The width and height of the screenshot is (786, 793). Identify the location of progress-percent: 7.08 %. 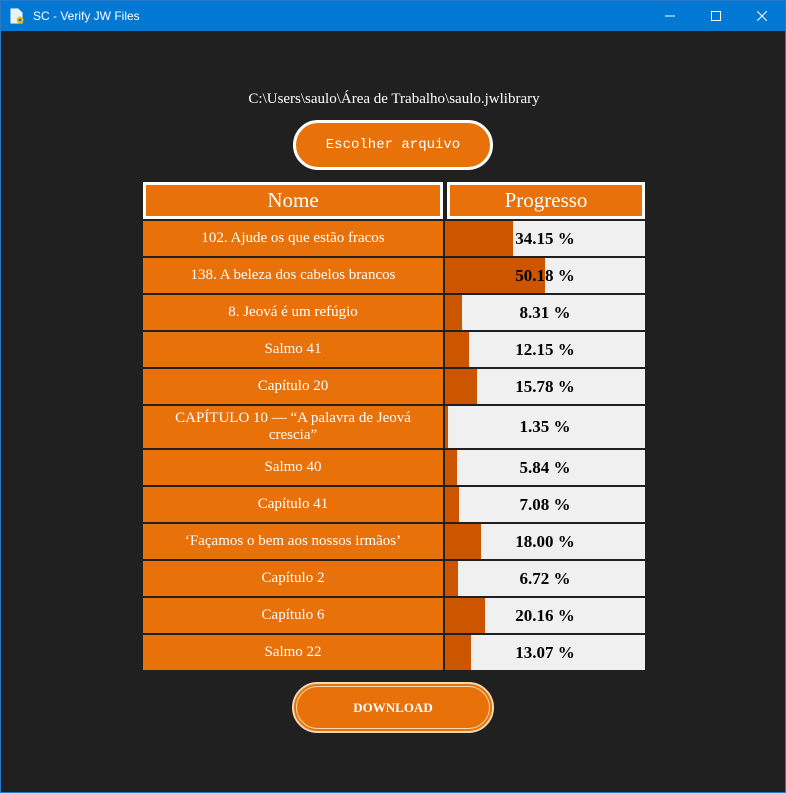
(545, 504).